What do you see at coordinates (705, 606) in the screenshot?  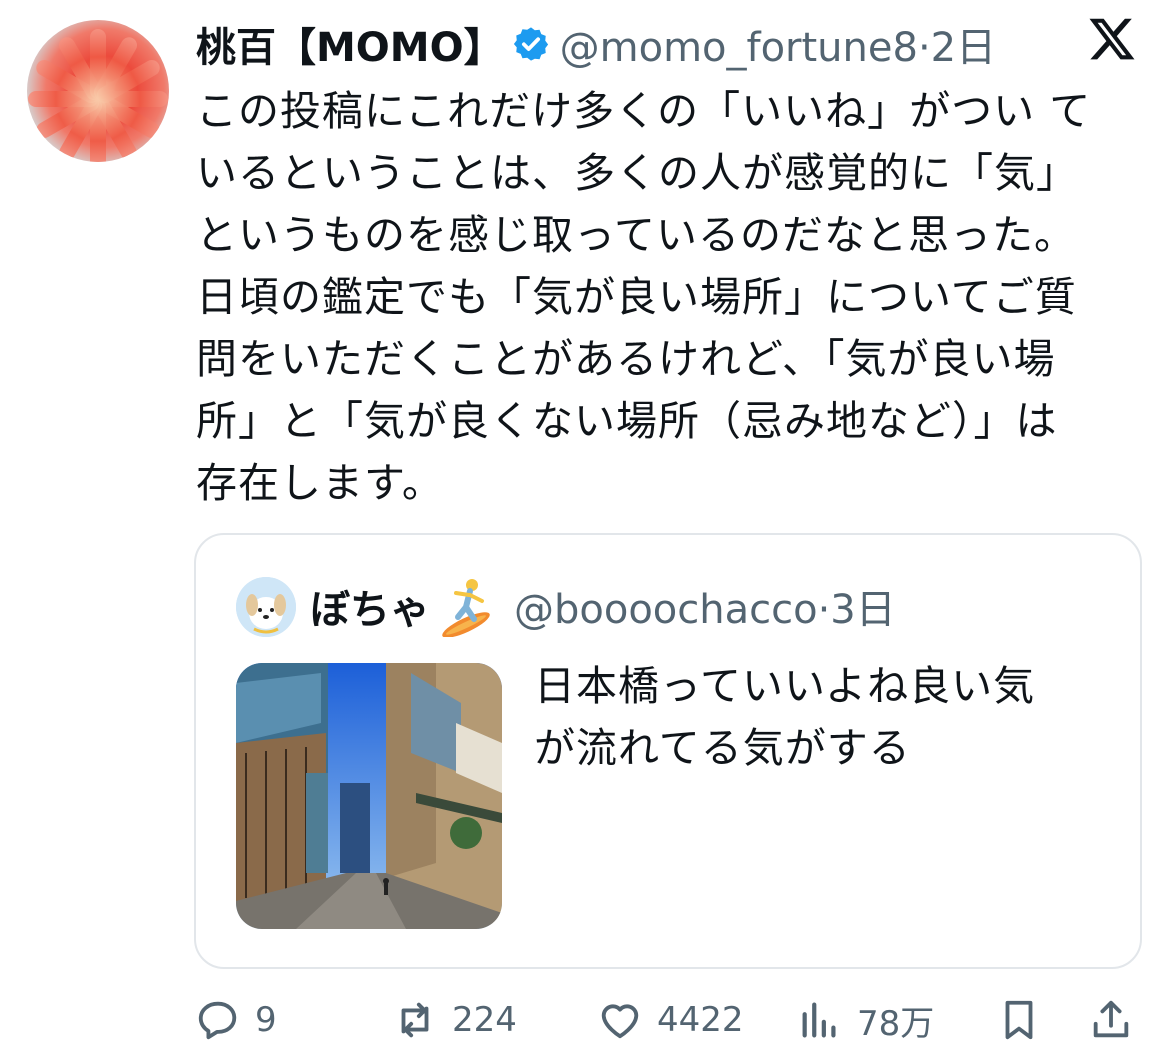 I see `quoted-handle-timestamp: @boooochacco·3日` at bounding box center [705, 606].